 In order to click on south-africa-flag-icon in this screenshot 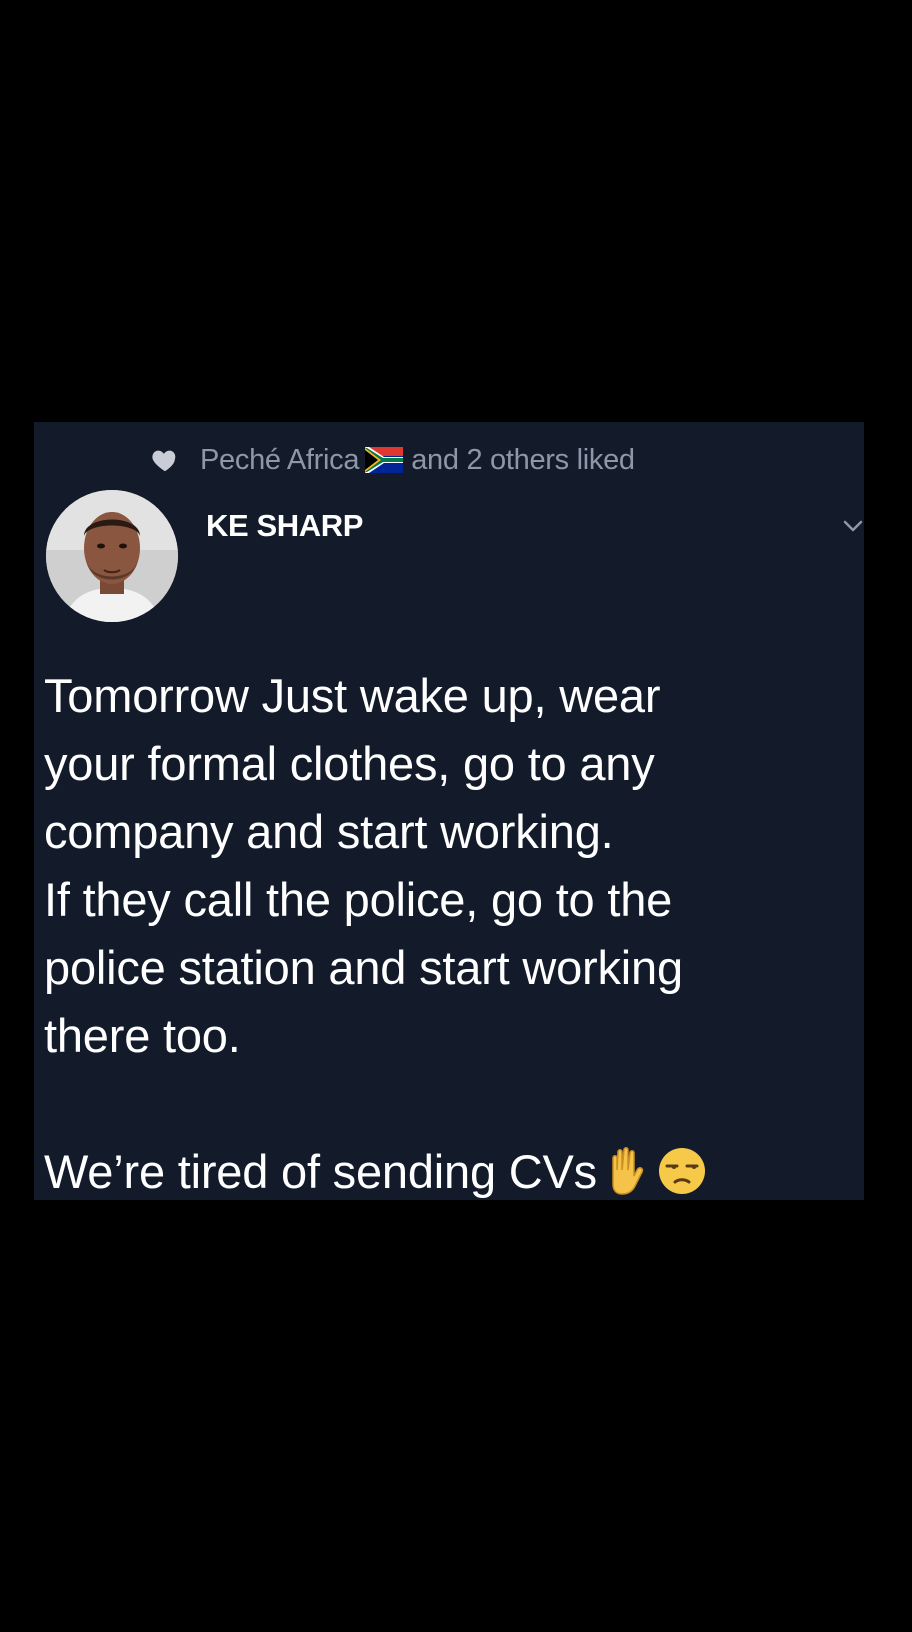, I will do `click(384, 460)`.